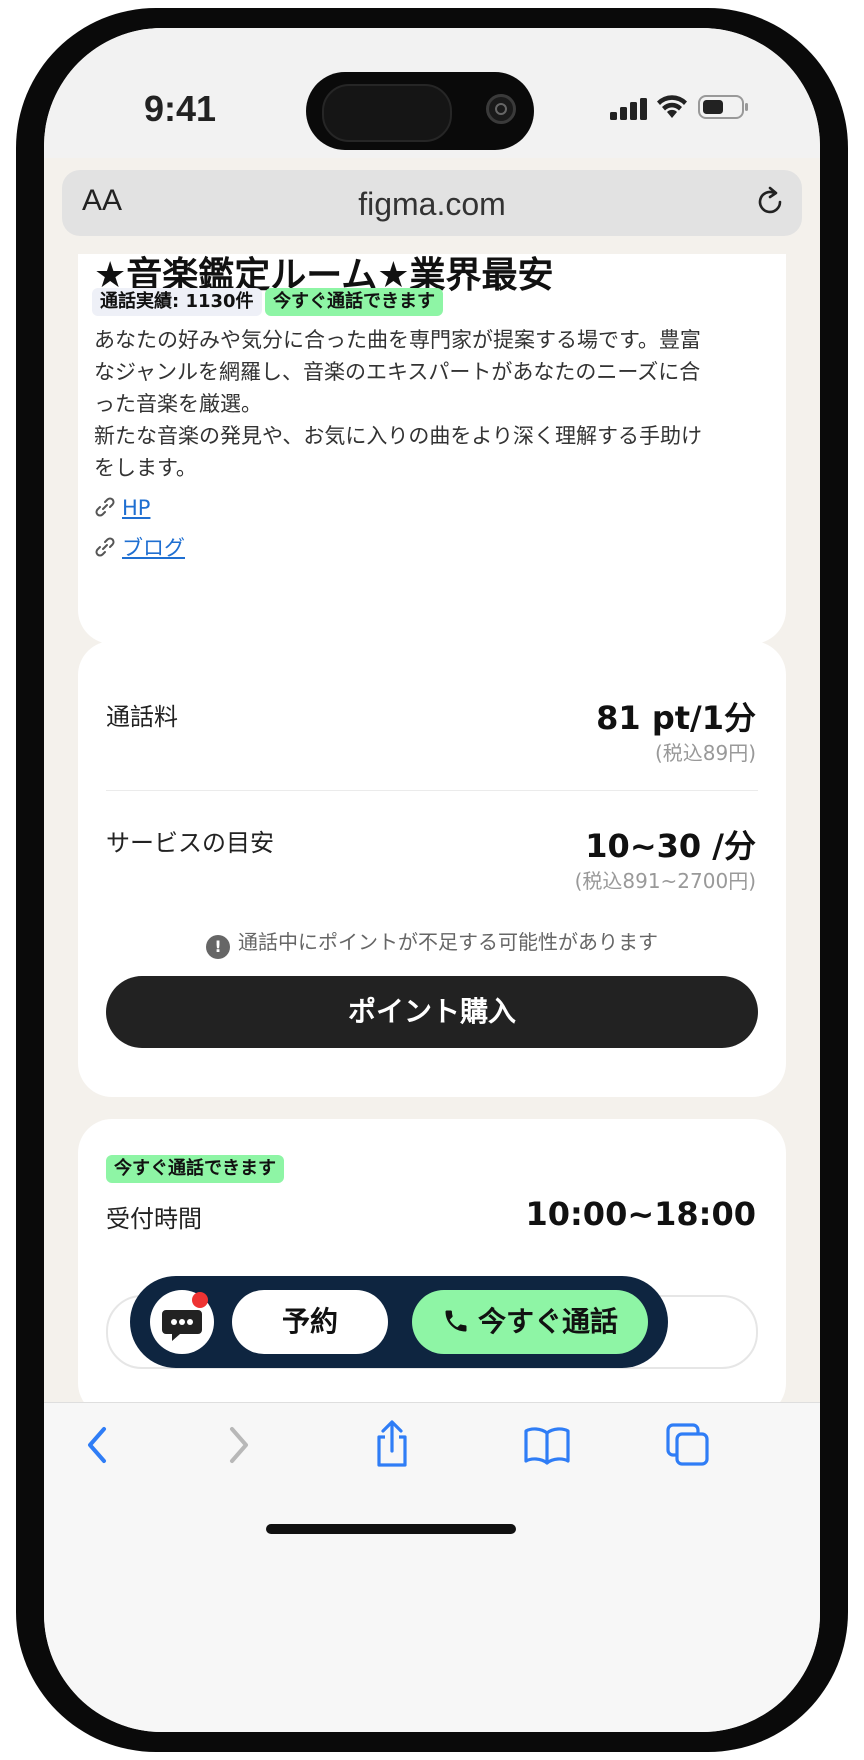 Image resolution: width=864 pixels, height=1760 pixels. I want to click on call-now-label: 今すぐ通話, so click(548, 1321).